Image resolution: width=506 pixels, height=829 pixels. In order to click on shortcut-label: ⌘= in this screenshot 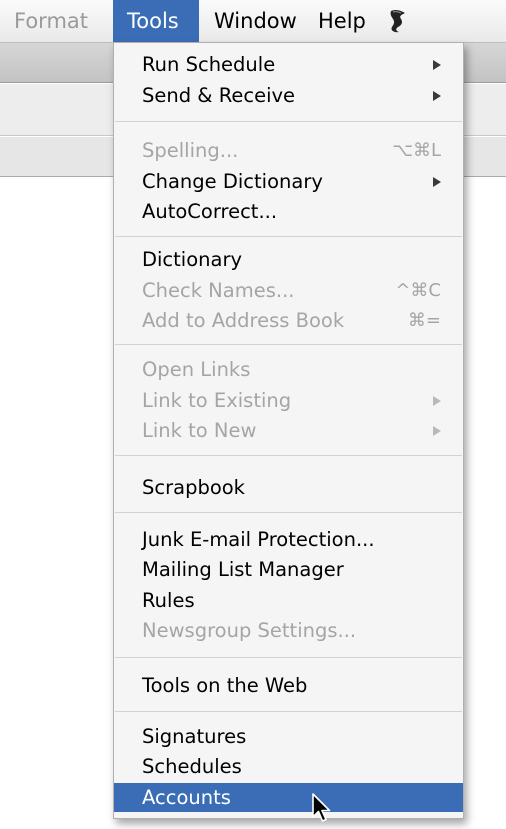, I will do `click(424, 320)`.